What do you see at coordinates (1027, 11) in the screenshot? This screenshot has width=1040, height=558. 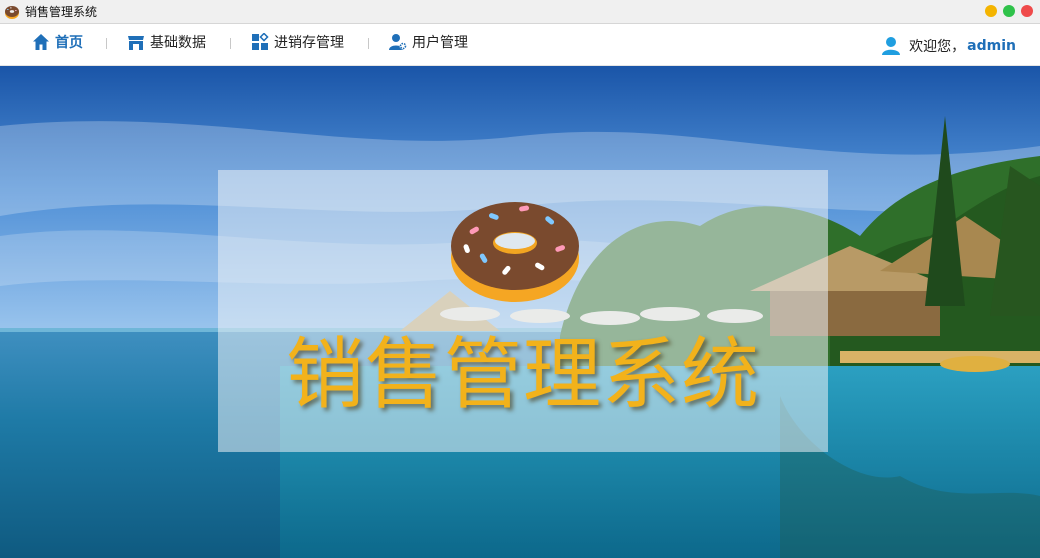 I see `close-button` at bounding box center [1027, 11].